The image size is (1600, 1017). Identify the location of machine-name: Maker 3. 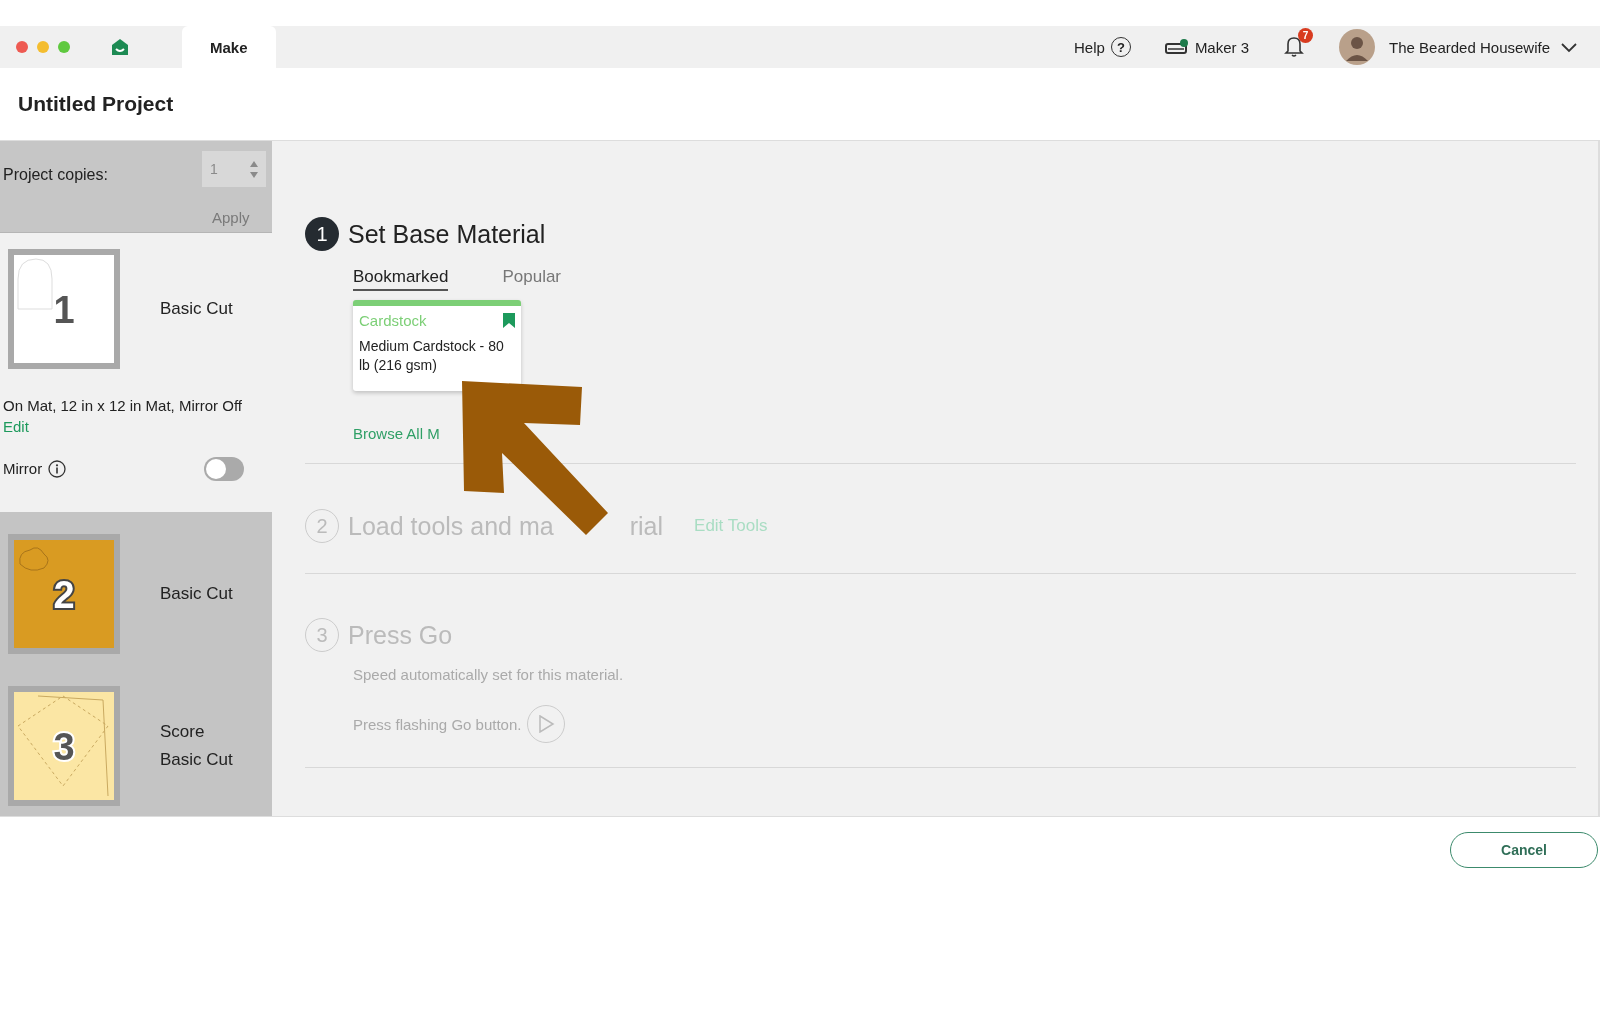
(1222, 47).